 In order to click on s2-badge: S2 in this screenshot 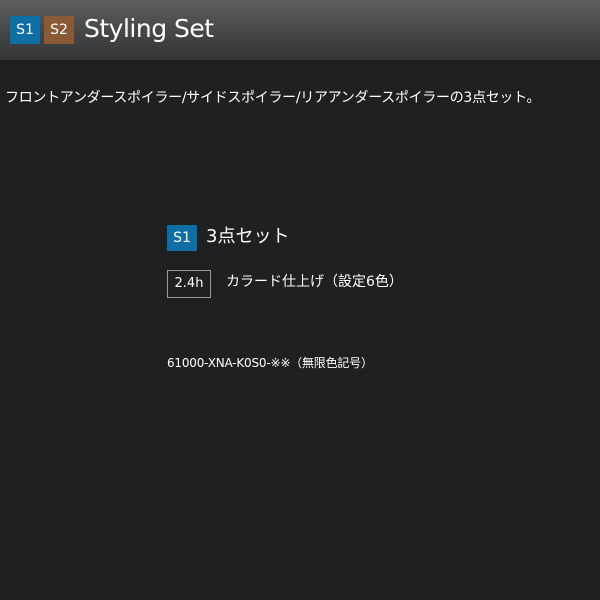, I will do `click(59, 30)`.